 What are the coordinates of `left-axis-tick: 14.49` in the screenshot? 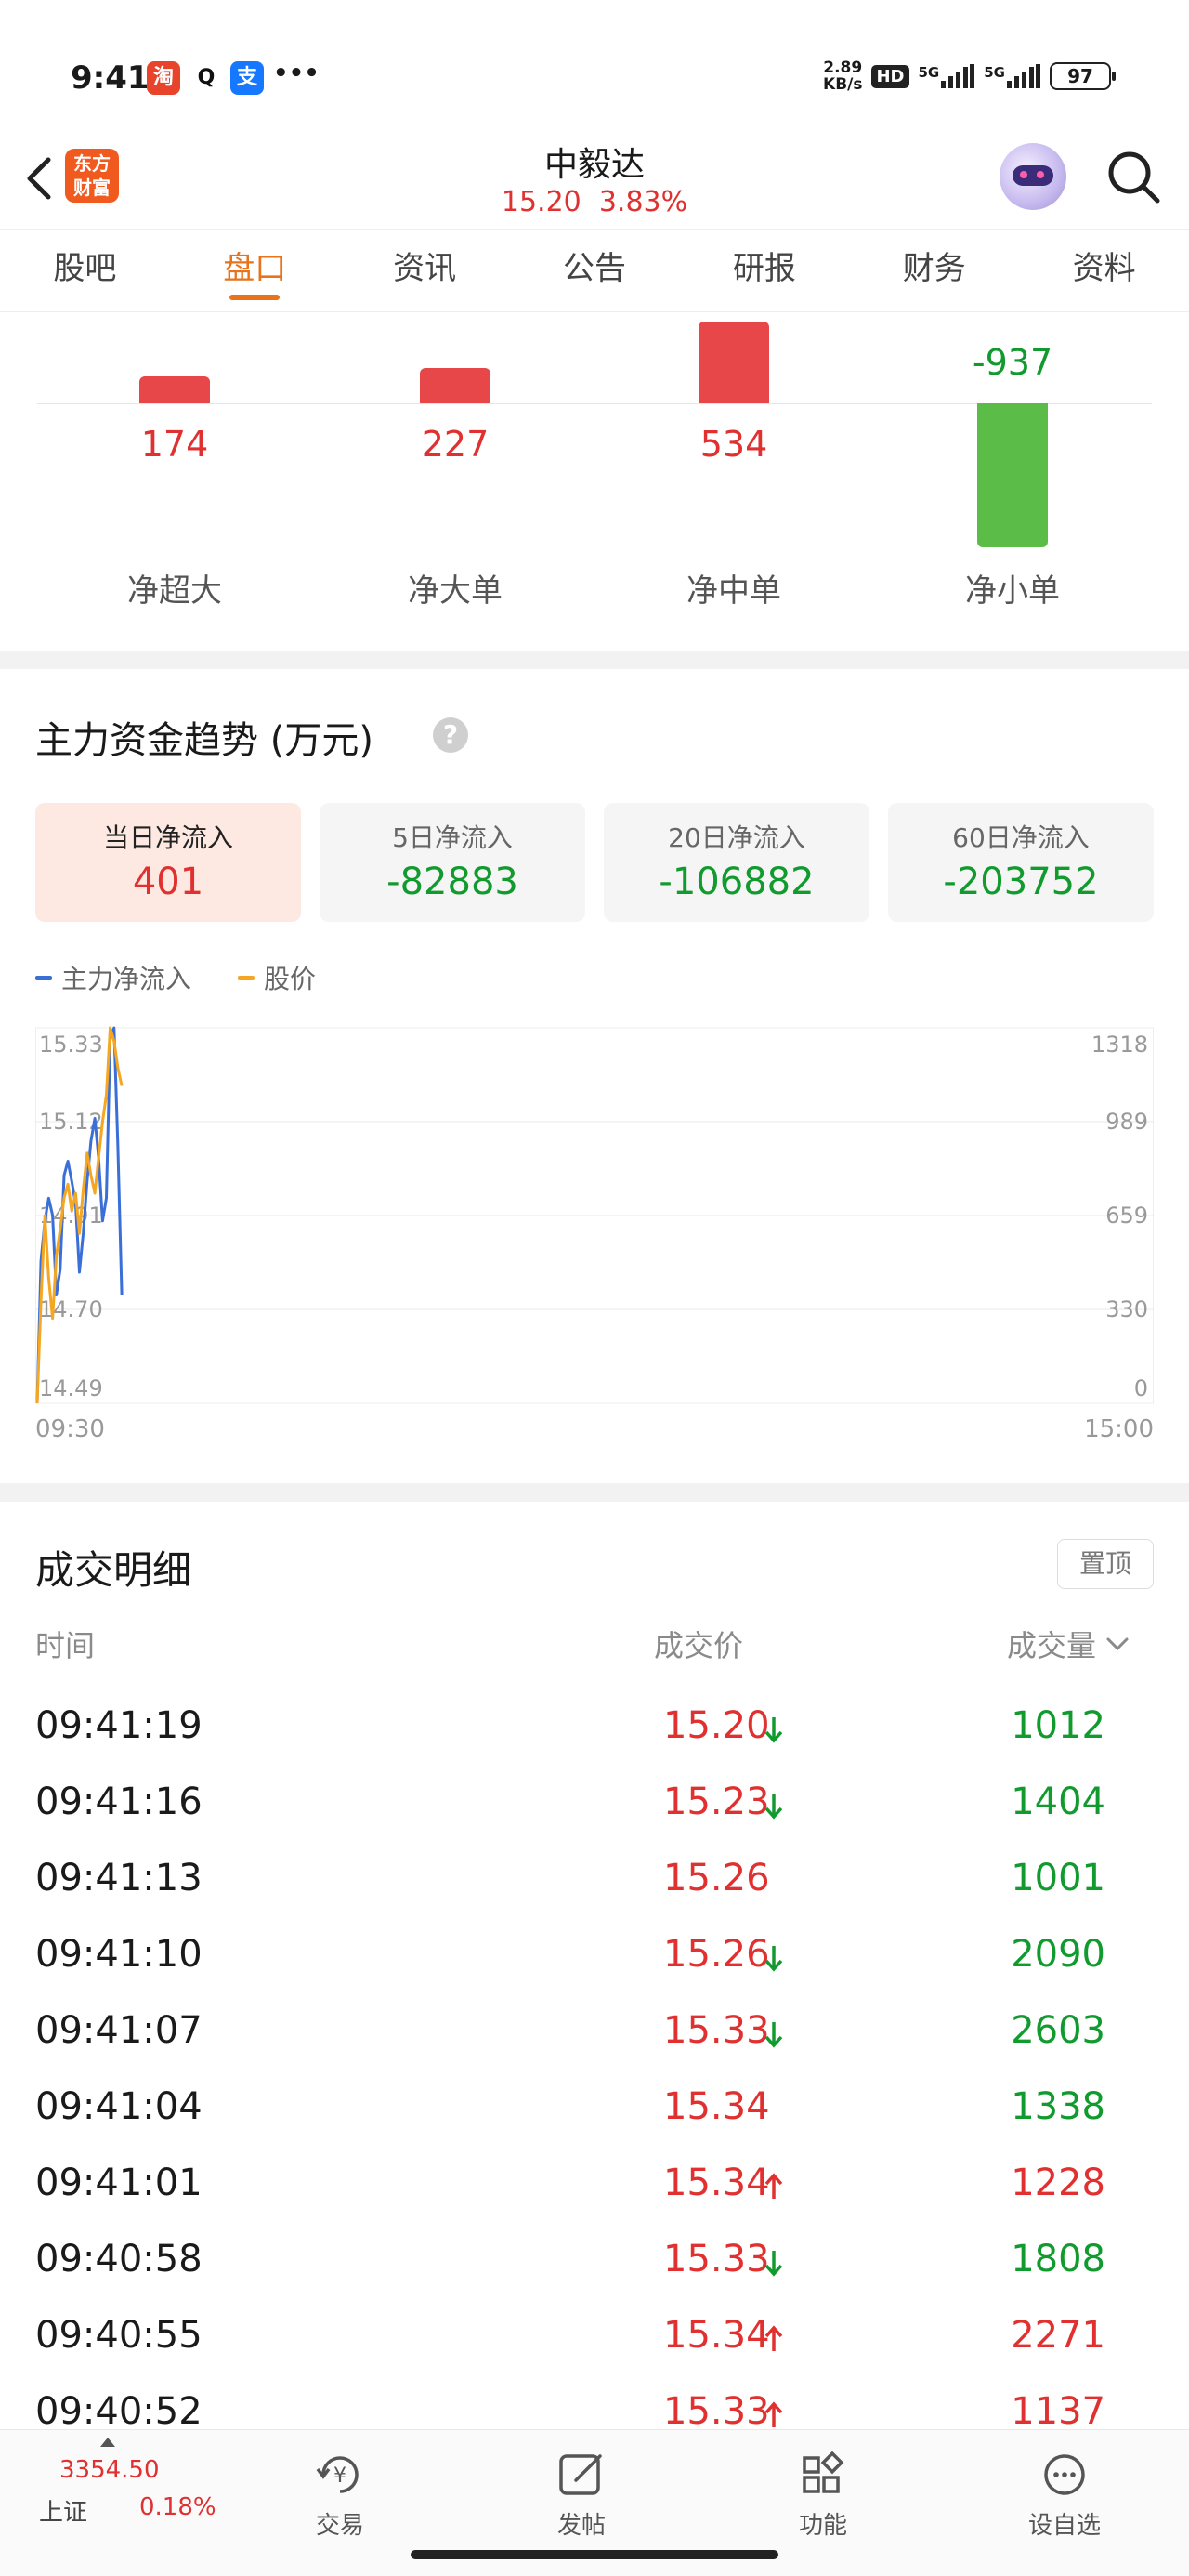 It's located at (71, 1388).